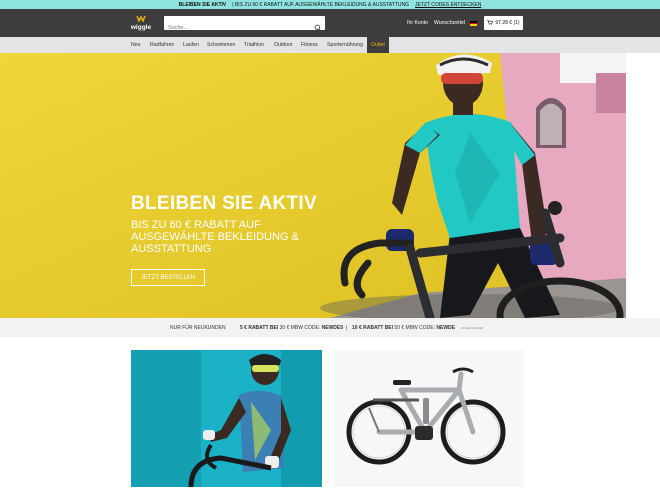 This screenshot has height=494, width=660. I want to click on hero-title: BLEIBEN SIE AKTIV, so click(224, 203).